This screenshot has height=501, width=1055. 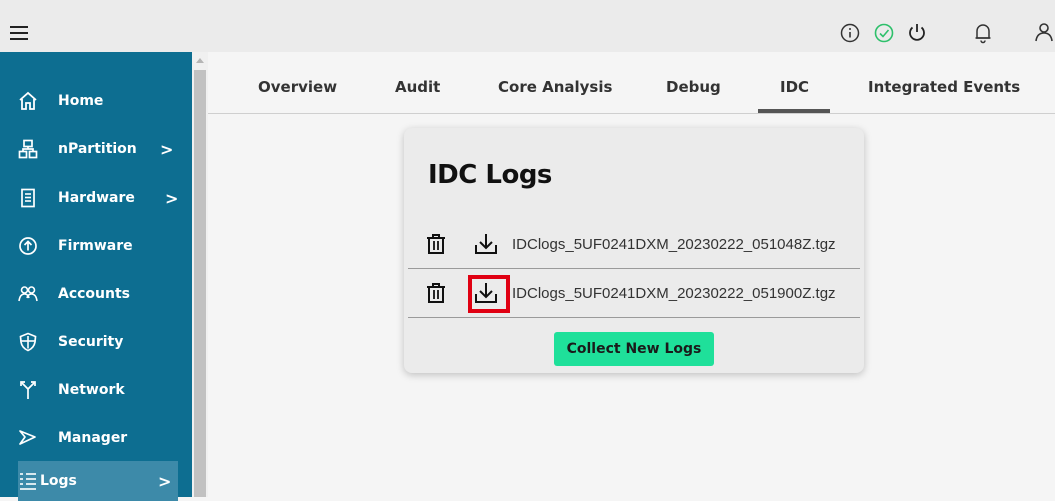 I want to click on info-icon, so click(x=850, y=33).